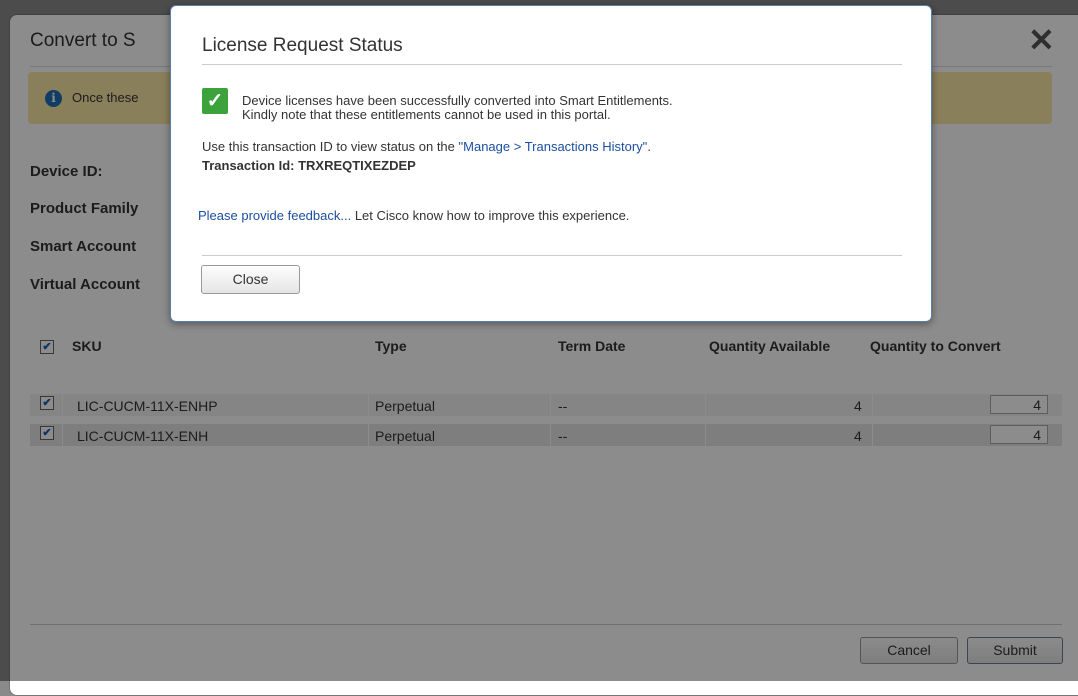 This screenshot has width=1078, height=696. What do you see at coordinates (250, 279) in the screenshot?
I see `close-button: Close` at bounding box center [250, 279].